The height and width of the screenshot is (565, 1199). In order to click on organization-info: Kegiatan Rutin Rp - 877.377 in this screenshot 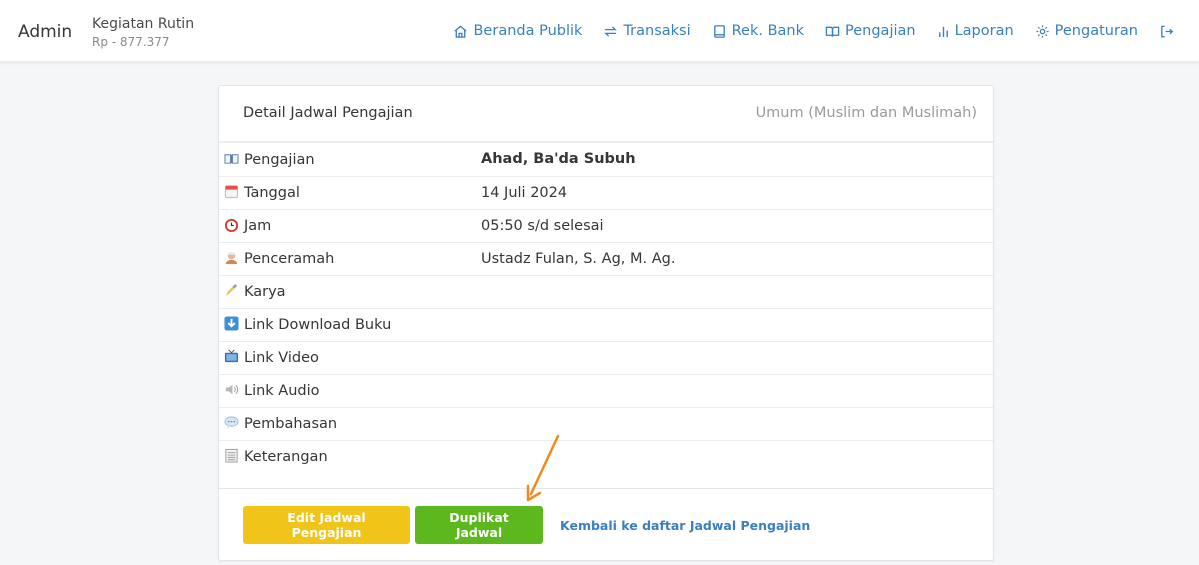, I will do `click(143, 32)`.